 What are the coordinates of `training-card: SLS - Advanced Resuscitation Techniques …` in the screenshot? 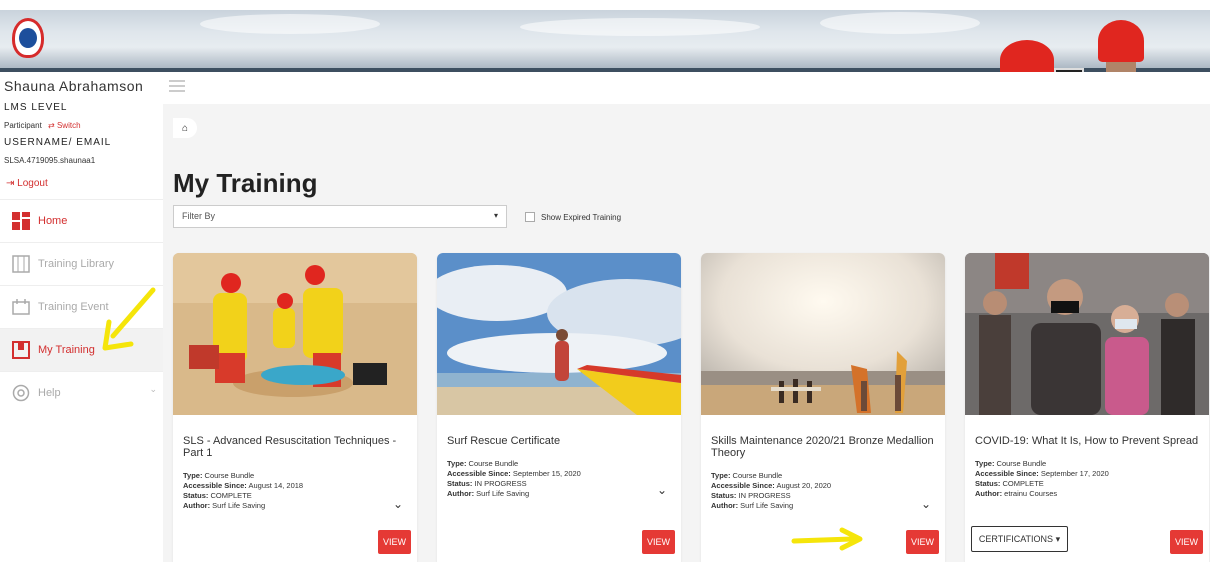 It's located at (295, 407).